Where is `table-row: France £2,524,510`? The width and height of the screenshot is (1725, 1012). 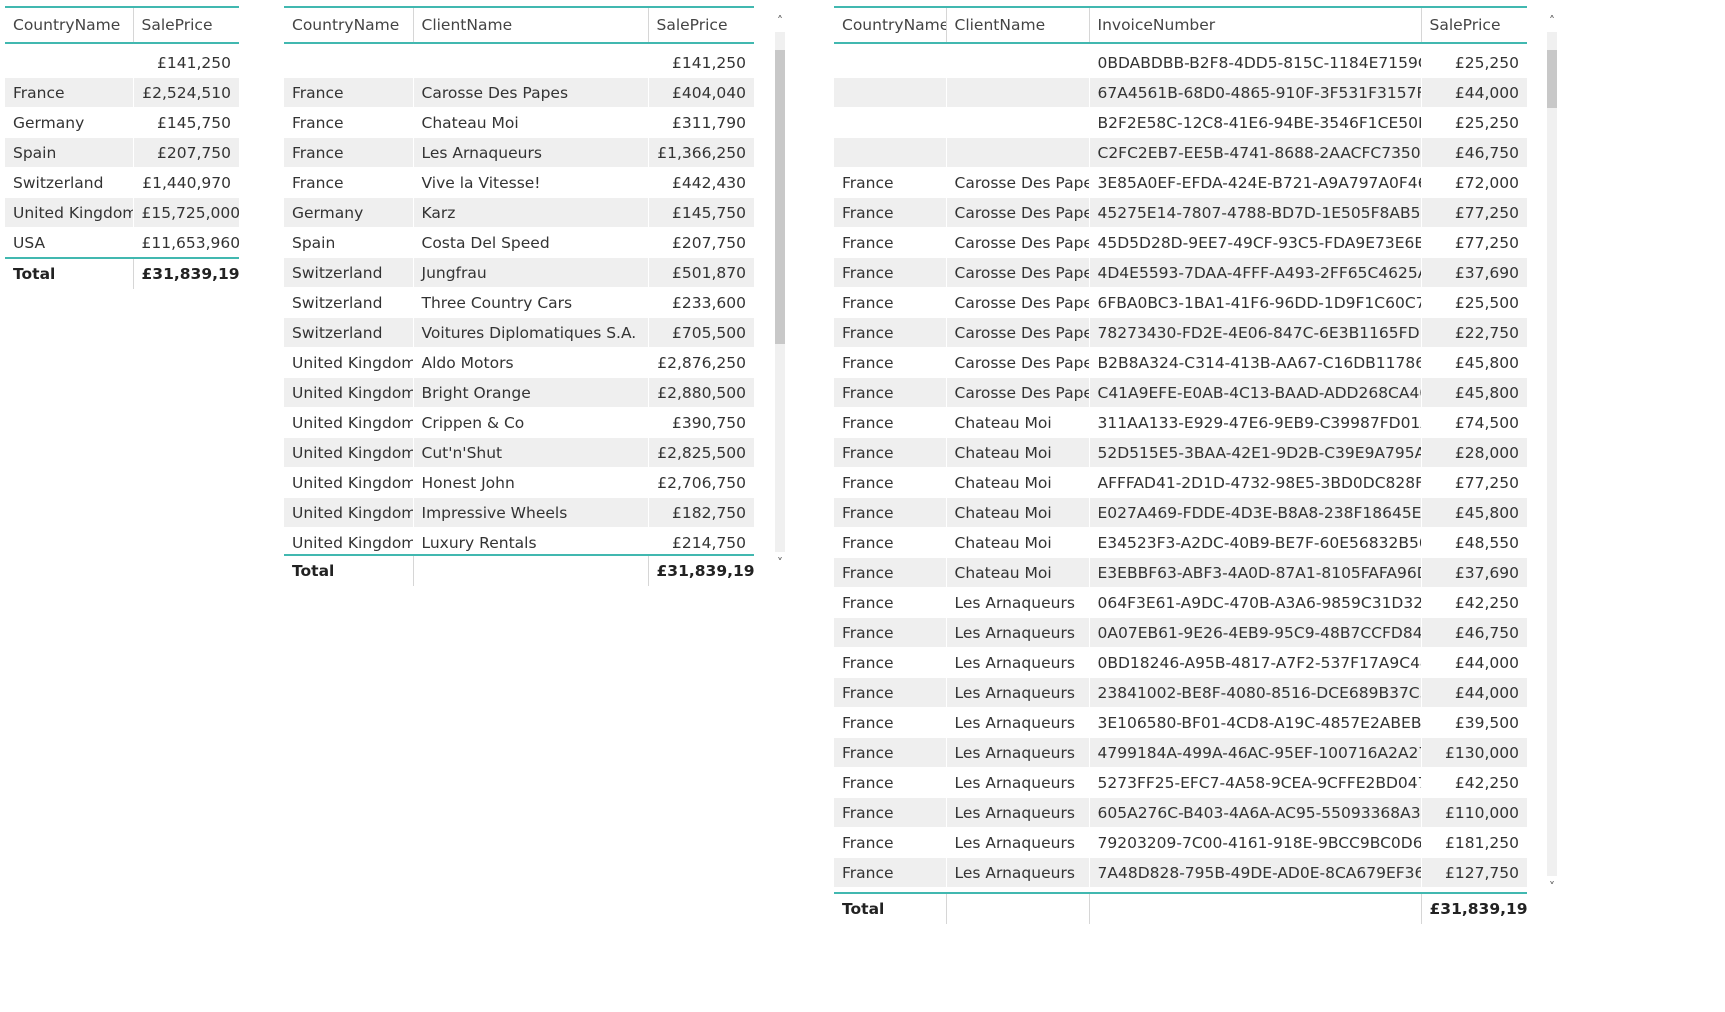 table-row: France £2,524,510 is located at coordinates (122, 92).